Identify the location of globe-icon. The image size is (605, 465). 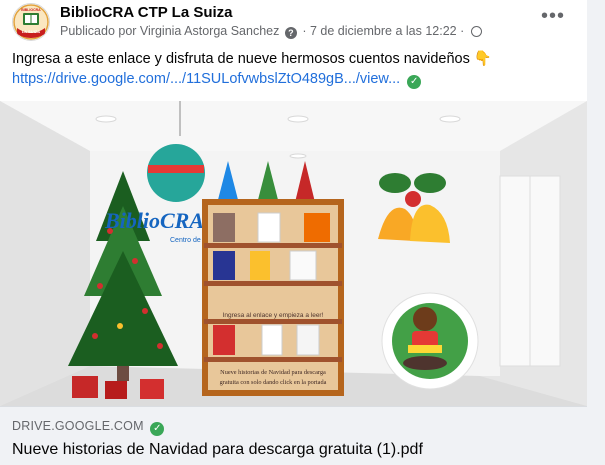
(476, 31).